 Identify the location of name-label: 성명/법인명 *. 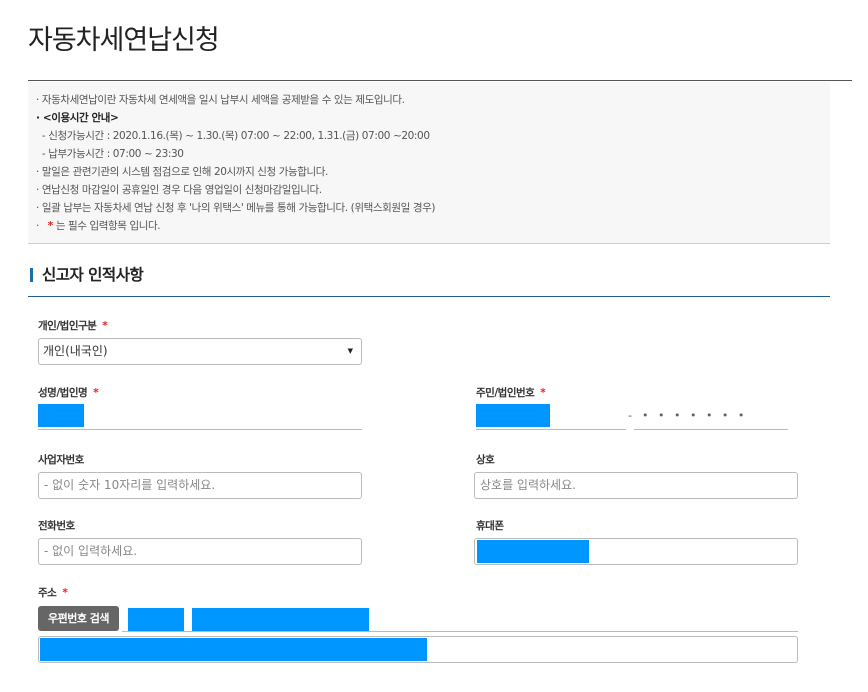
(68, 392).